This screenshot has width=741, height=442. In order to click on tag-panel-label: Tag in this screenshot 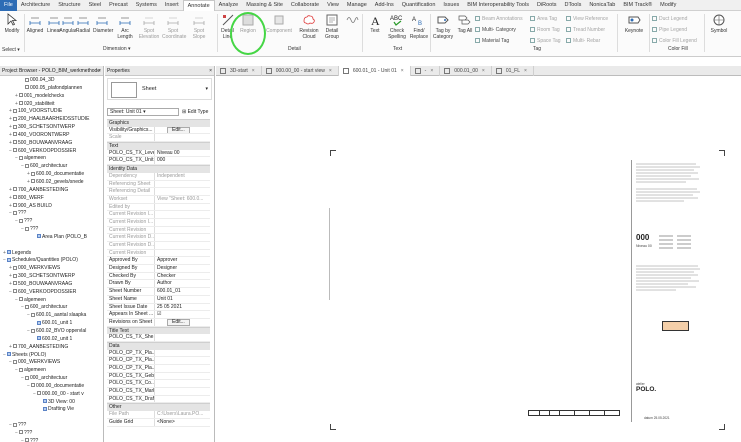, I will do `click(537, 49)`.